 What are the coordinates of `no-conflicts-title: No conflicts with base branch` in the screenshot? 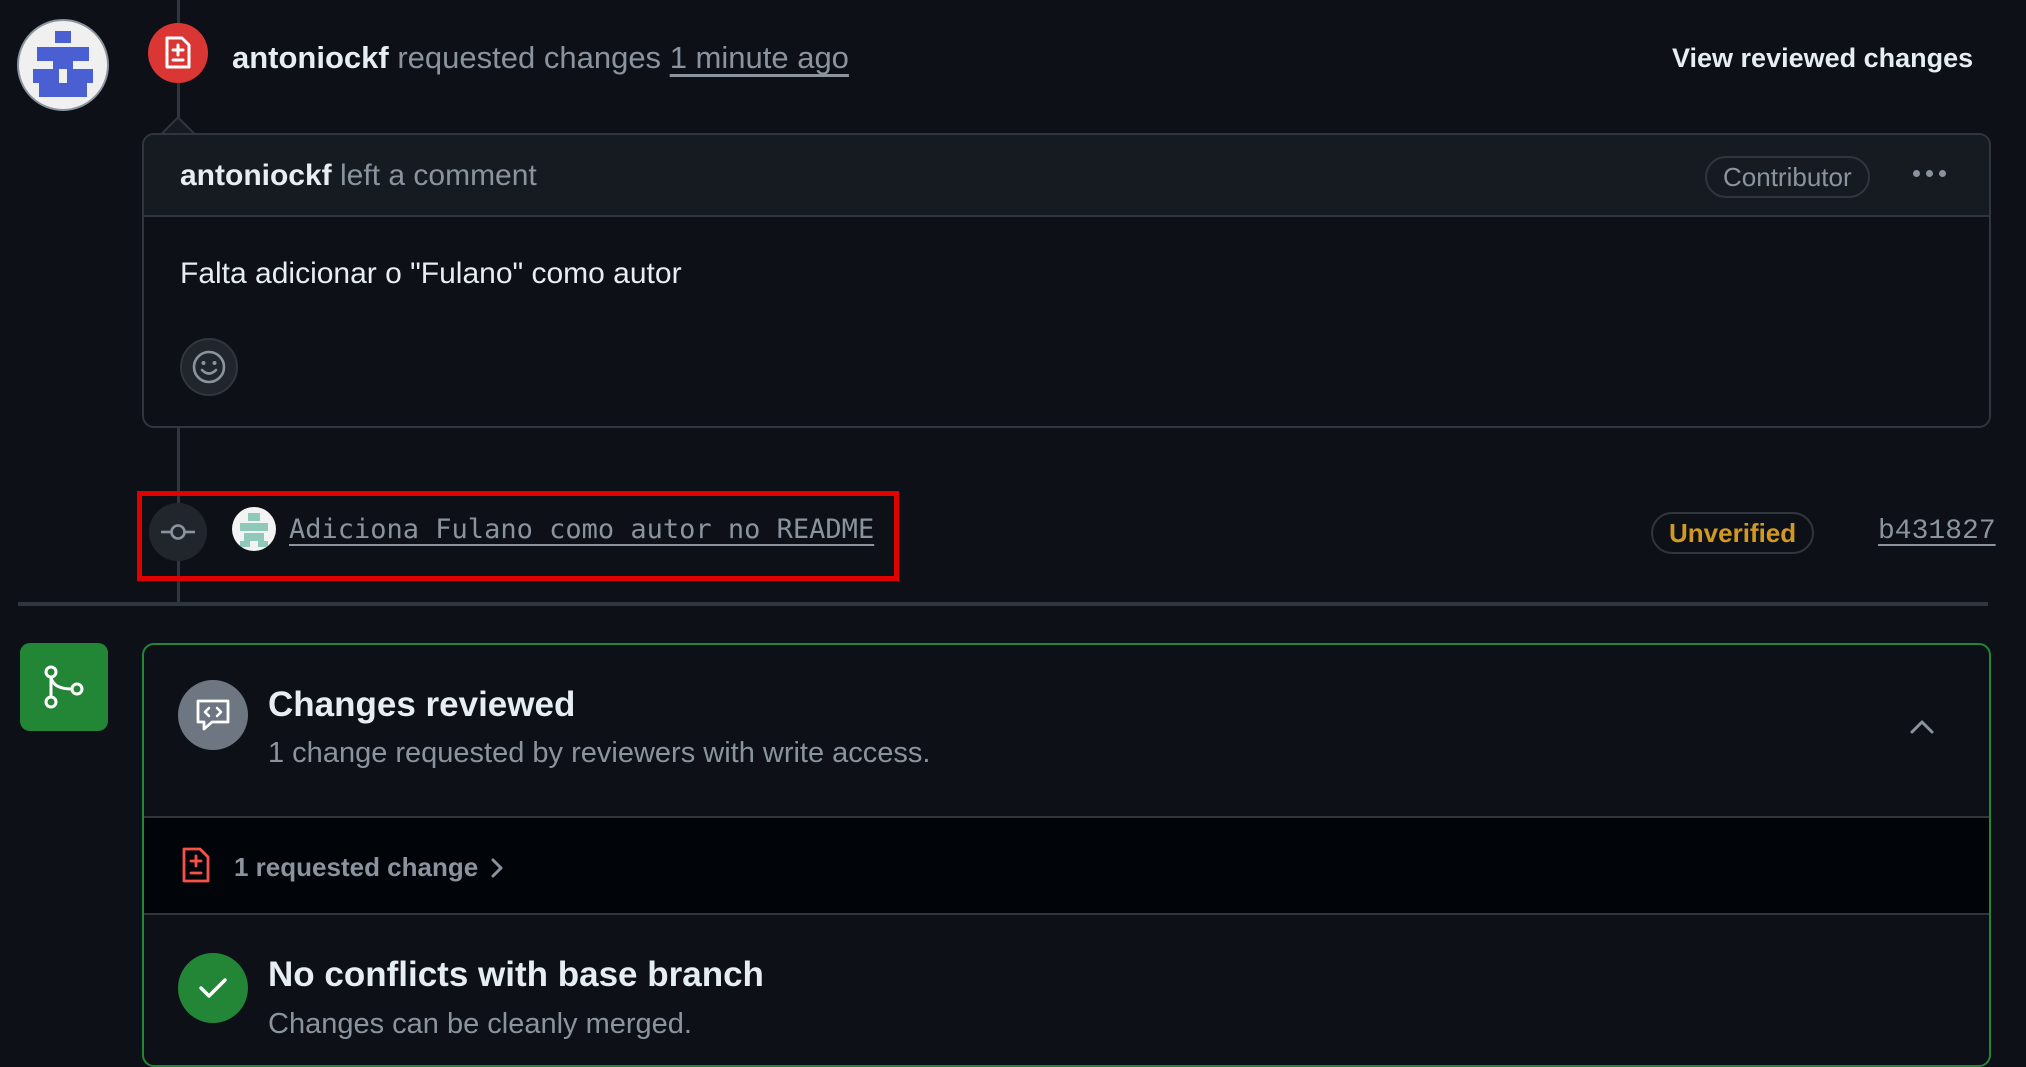 It's located at (516, 974).